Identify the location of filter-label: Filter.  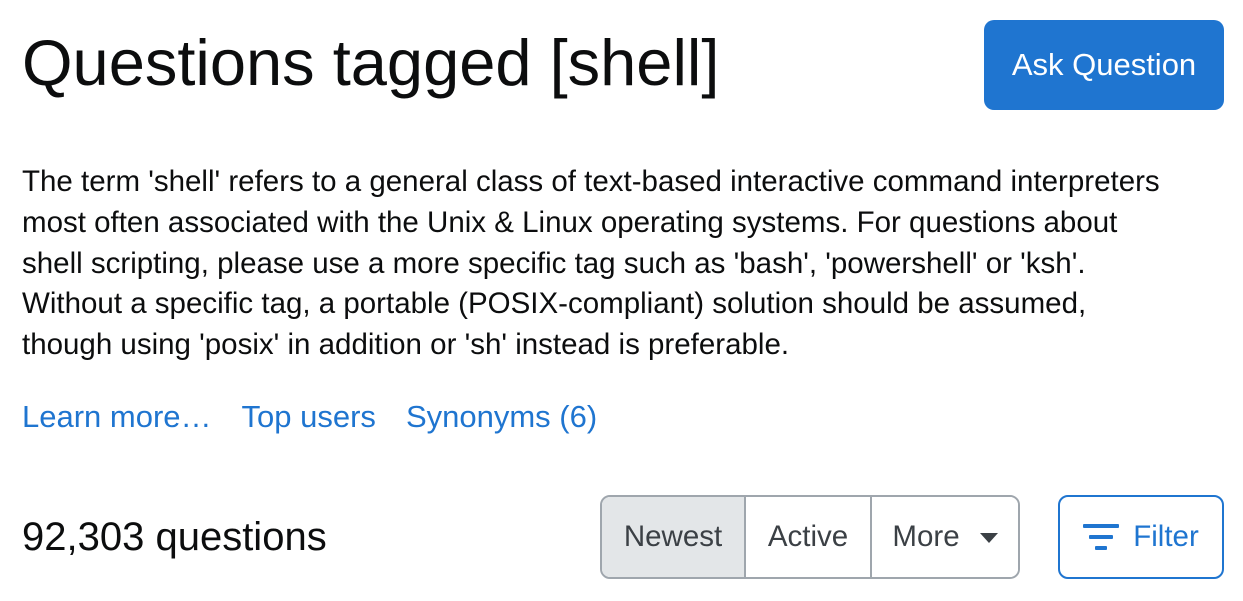
(1166, 536).